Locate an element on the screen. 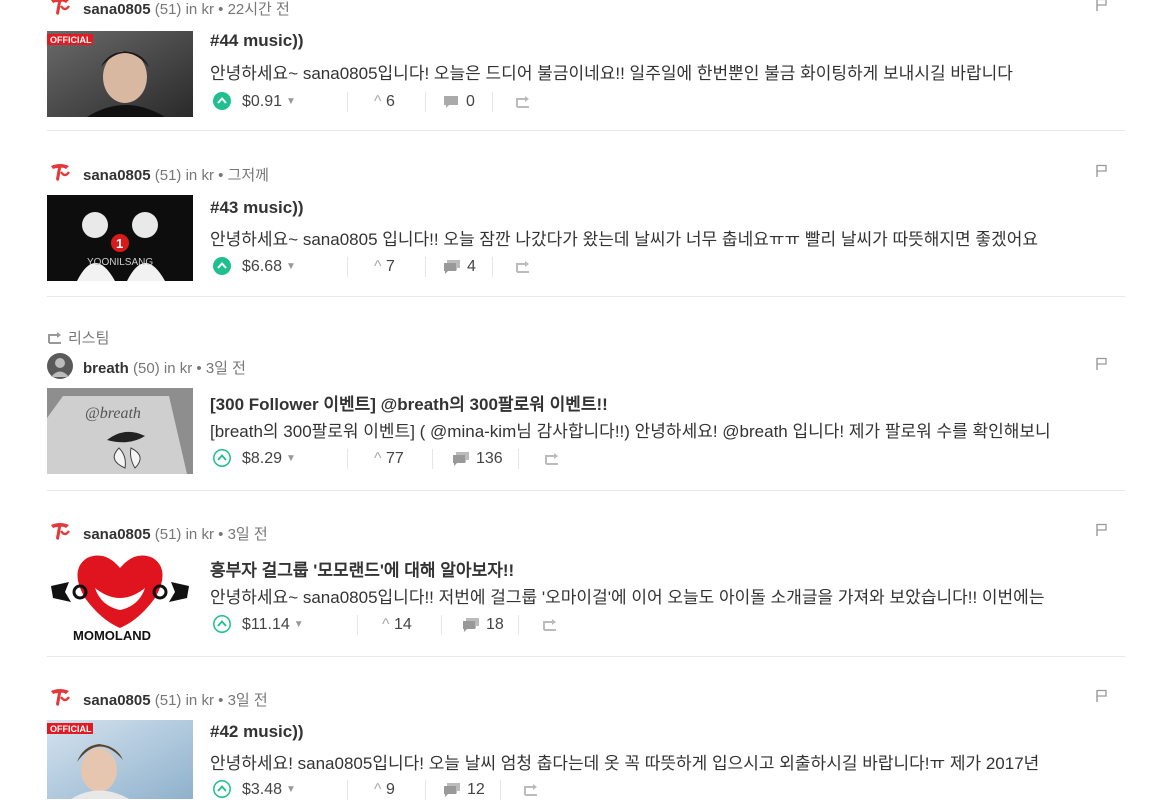 This screenshot has width=1172, height=802. payout-dropdown: $11.14 ▼ is located at coordinates (273, 625).